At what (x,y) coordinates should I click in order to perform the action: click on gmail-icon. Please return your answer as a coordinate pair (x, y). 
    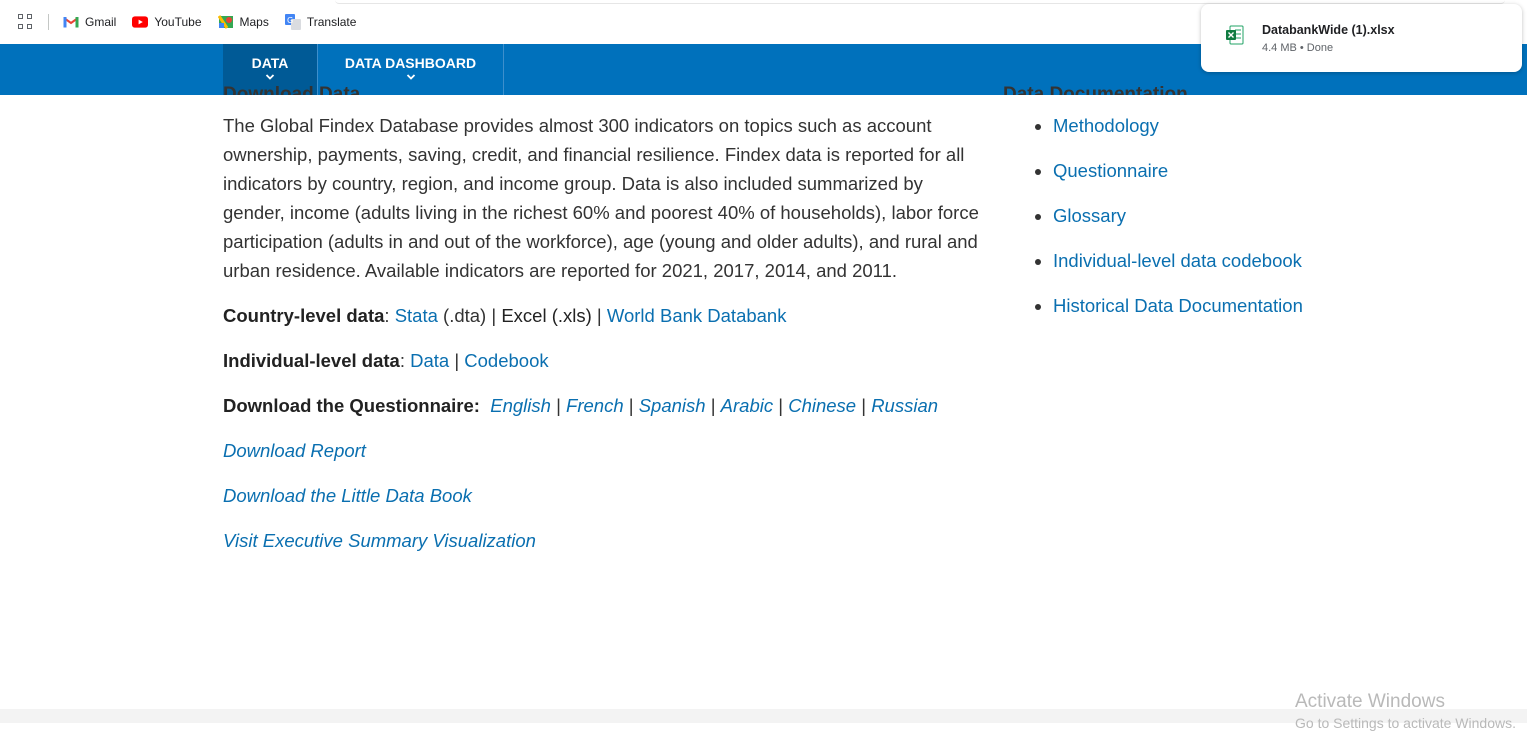
    Looking at the image, I should click on (71, 22).